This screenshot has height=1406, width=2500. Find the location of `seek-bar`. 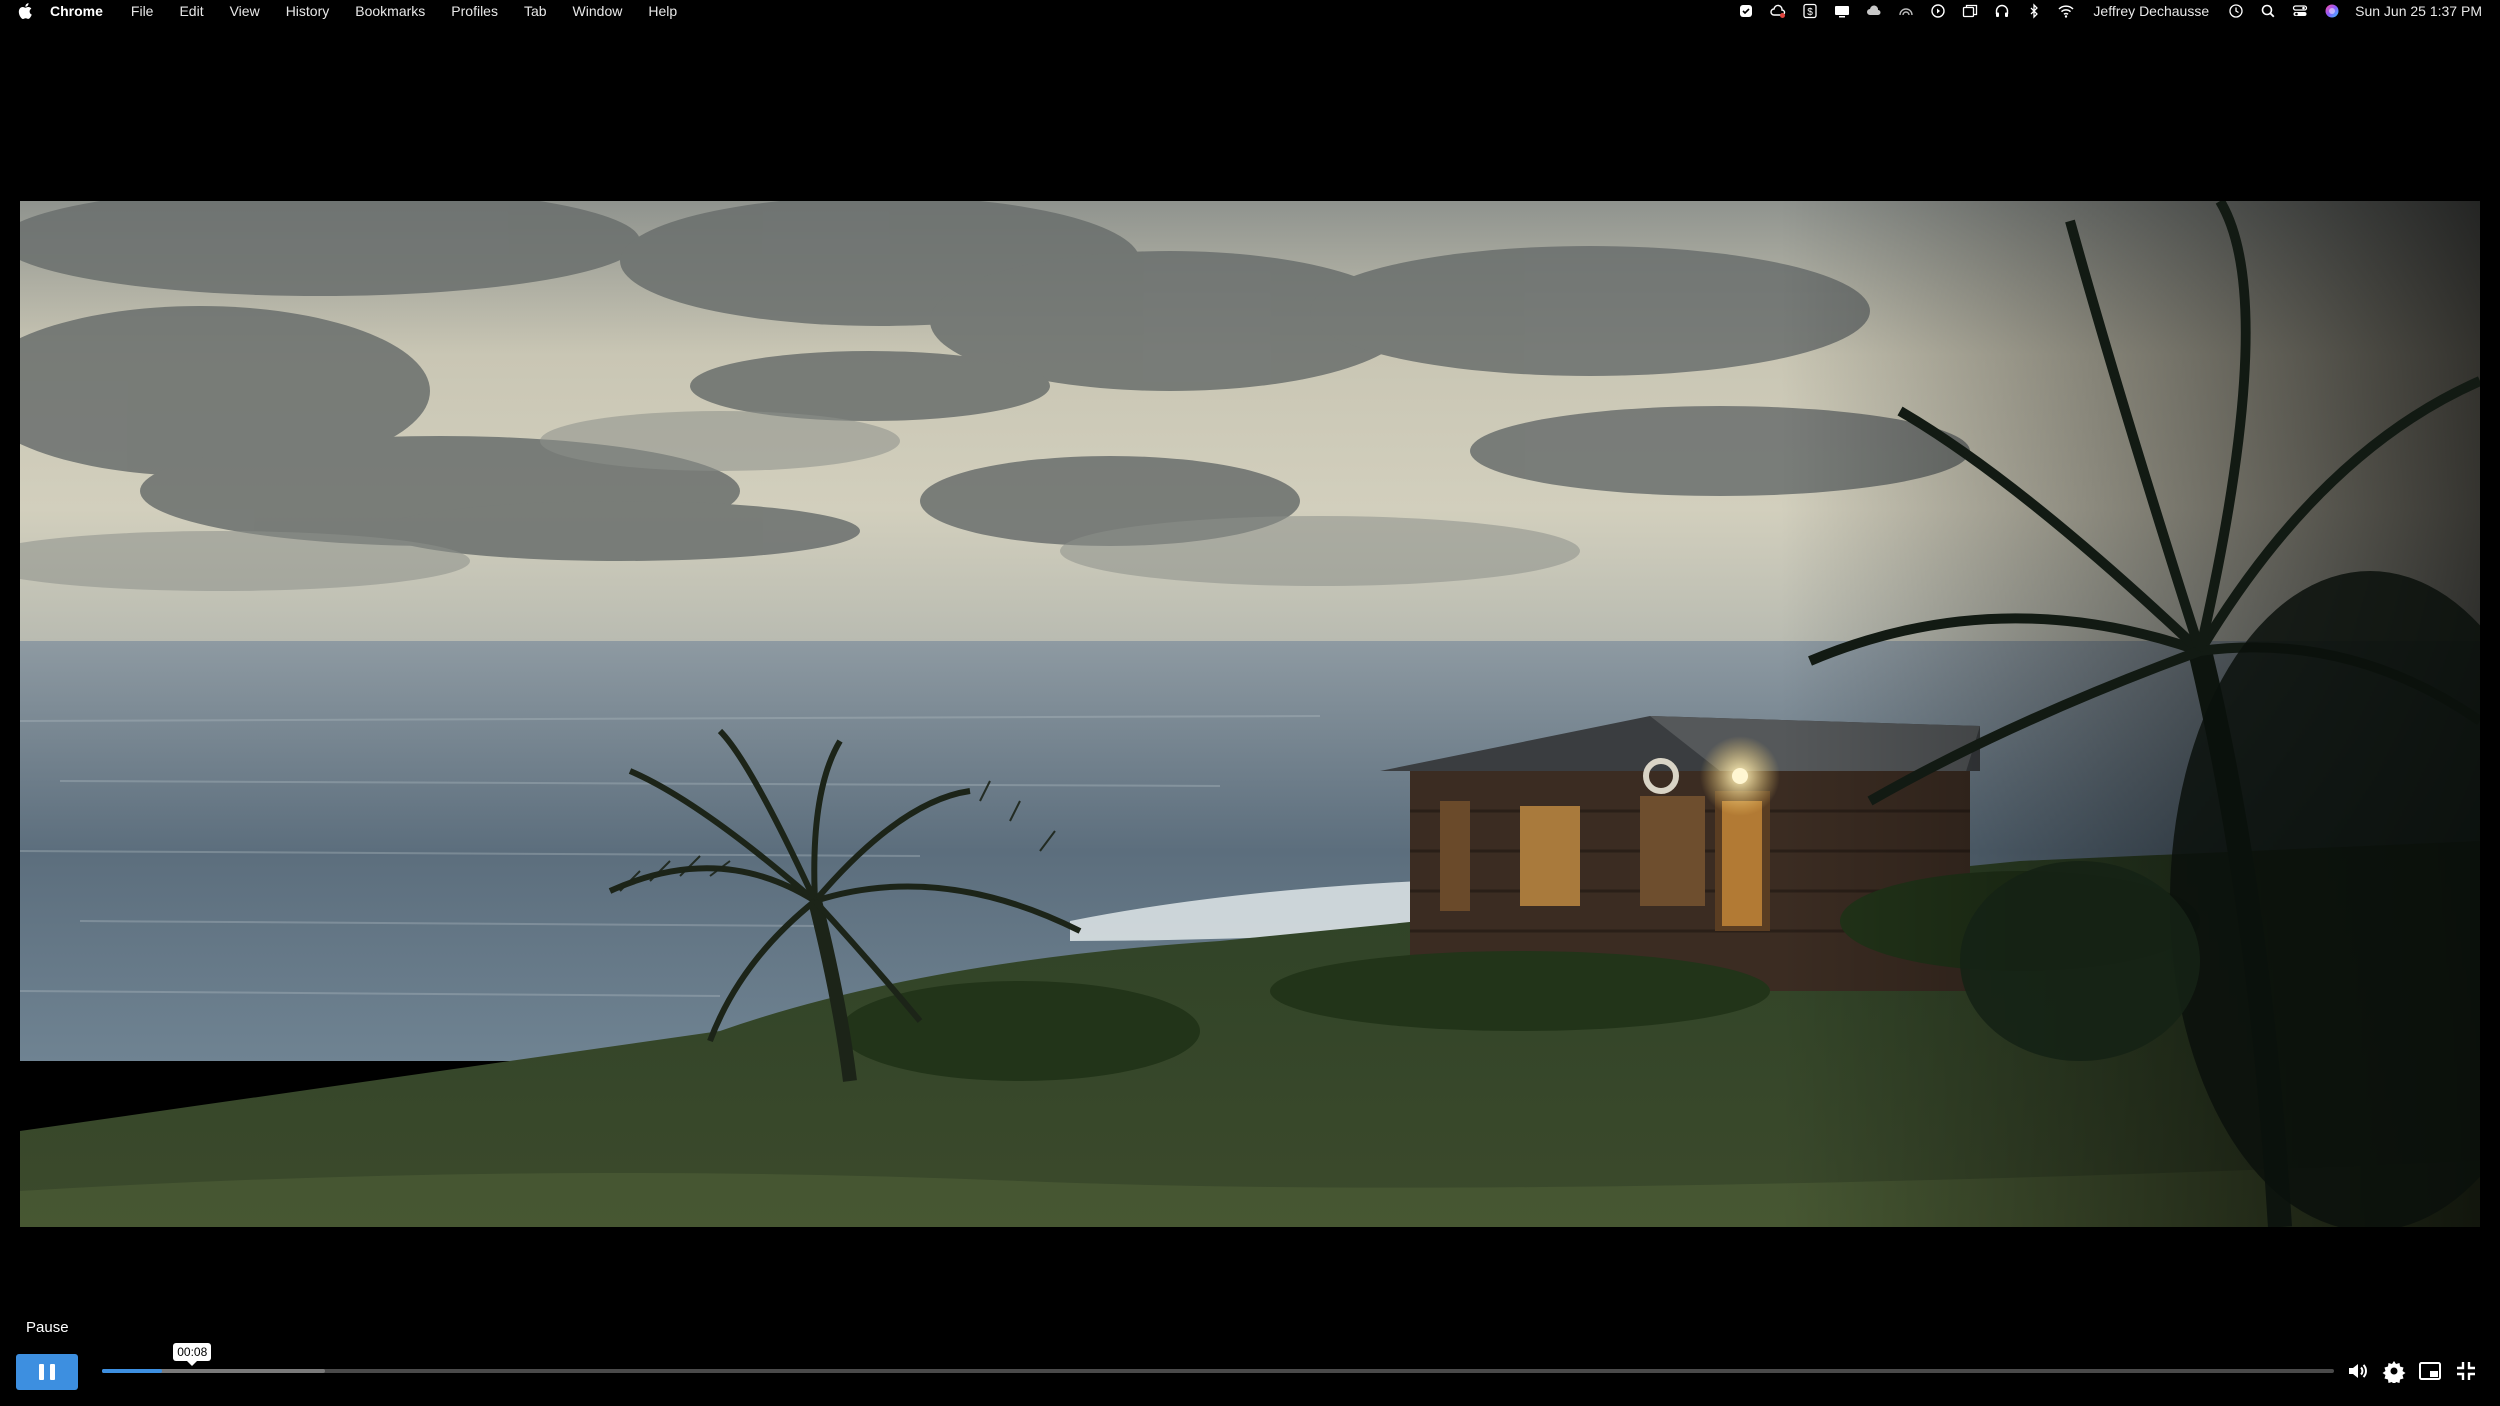

seek-bar is located at coordinates (1218, 1371).